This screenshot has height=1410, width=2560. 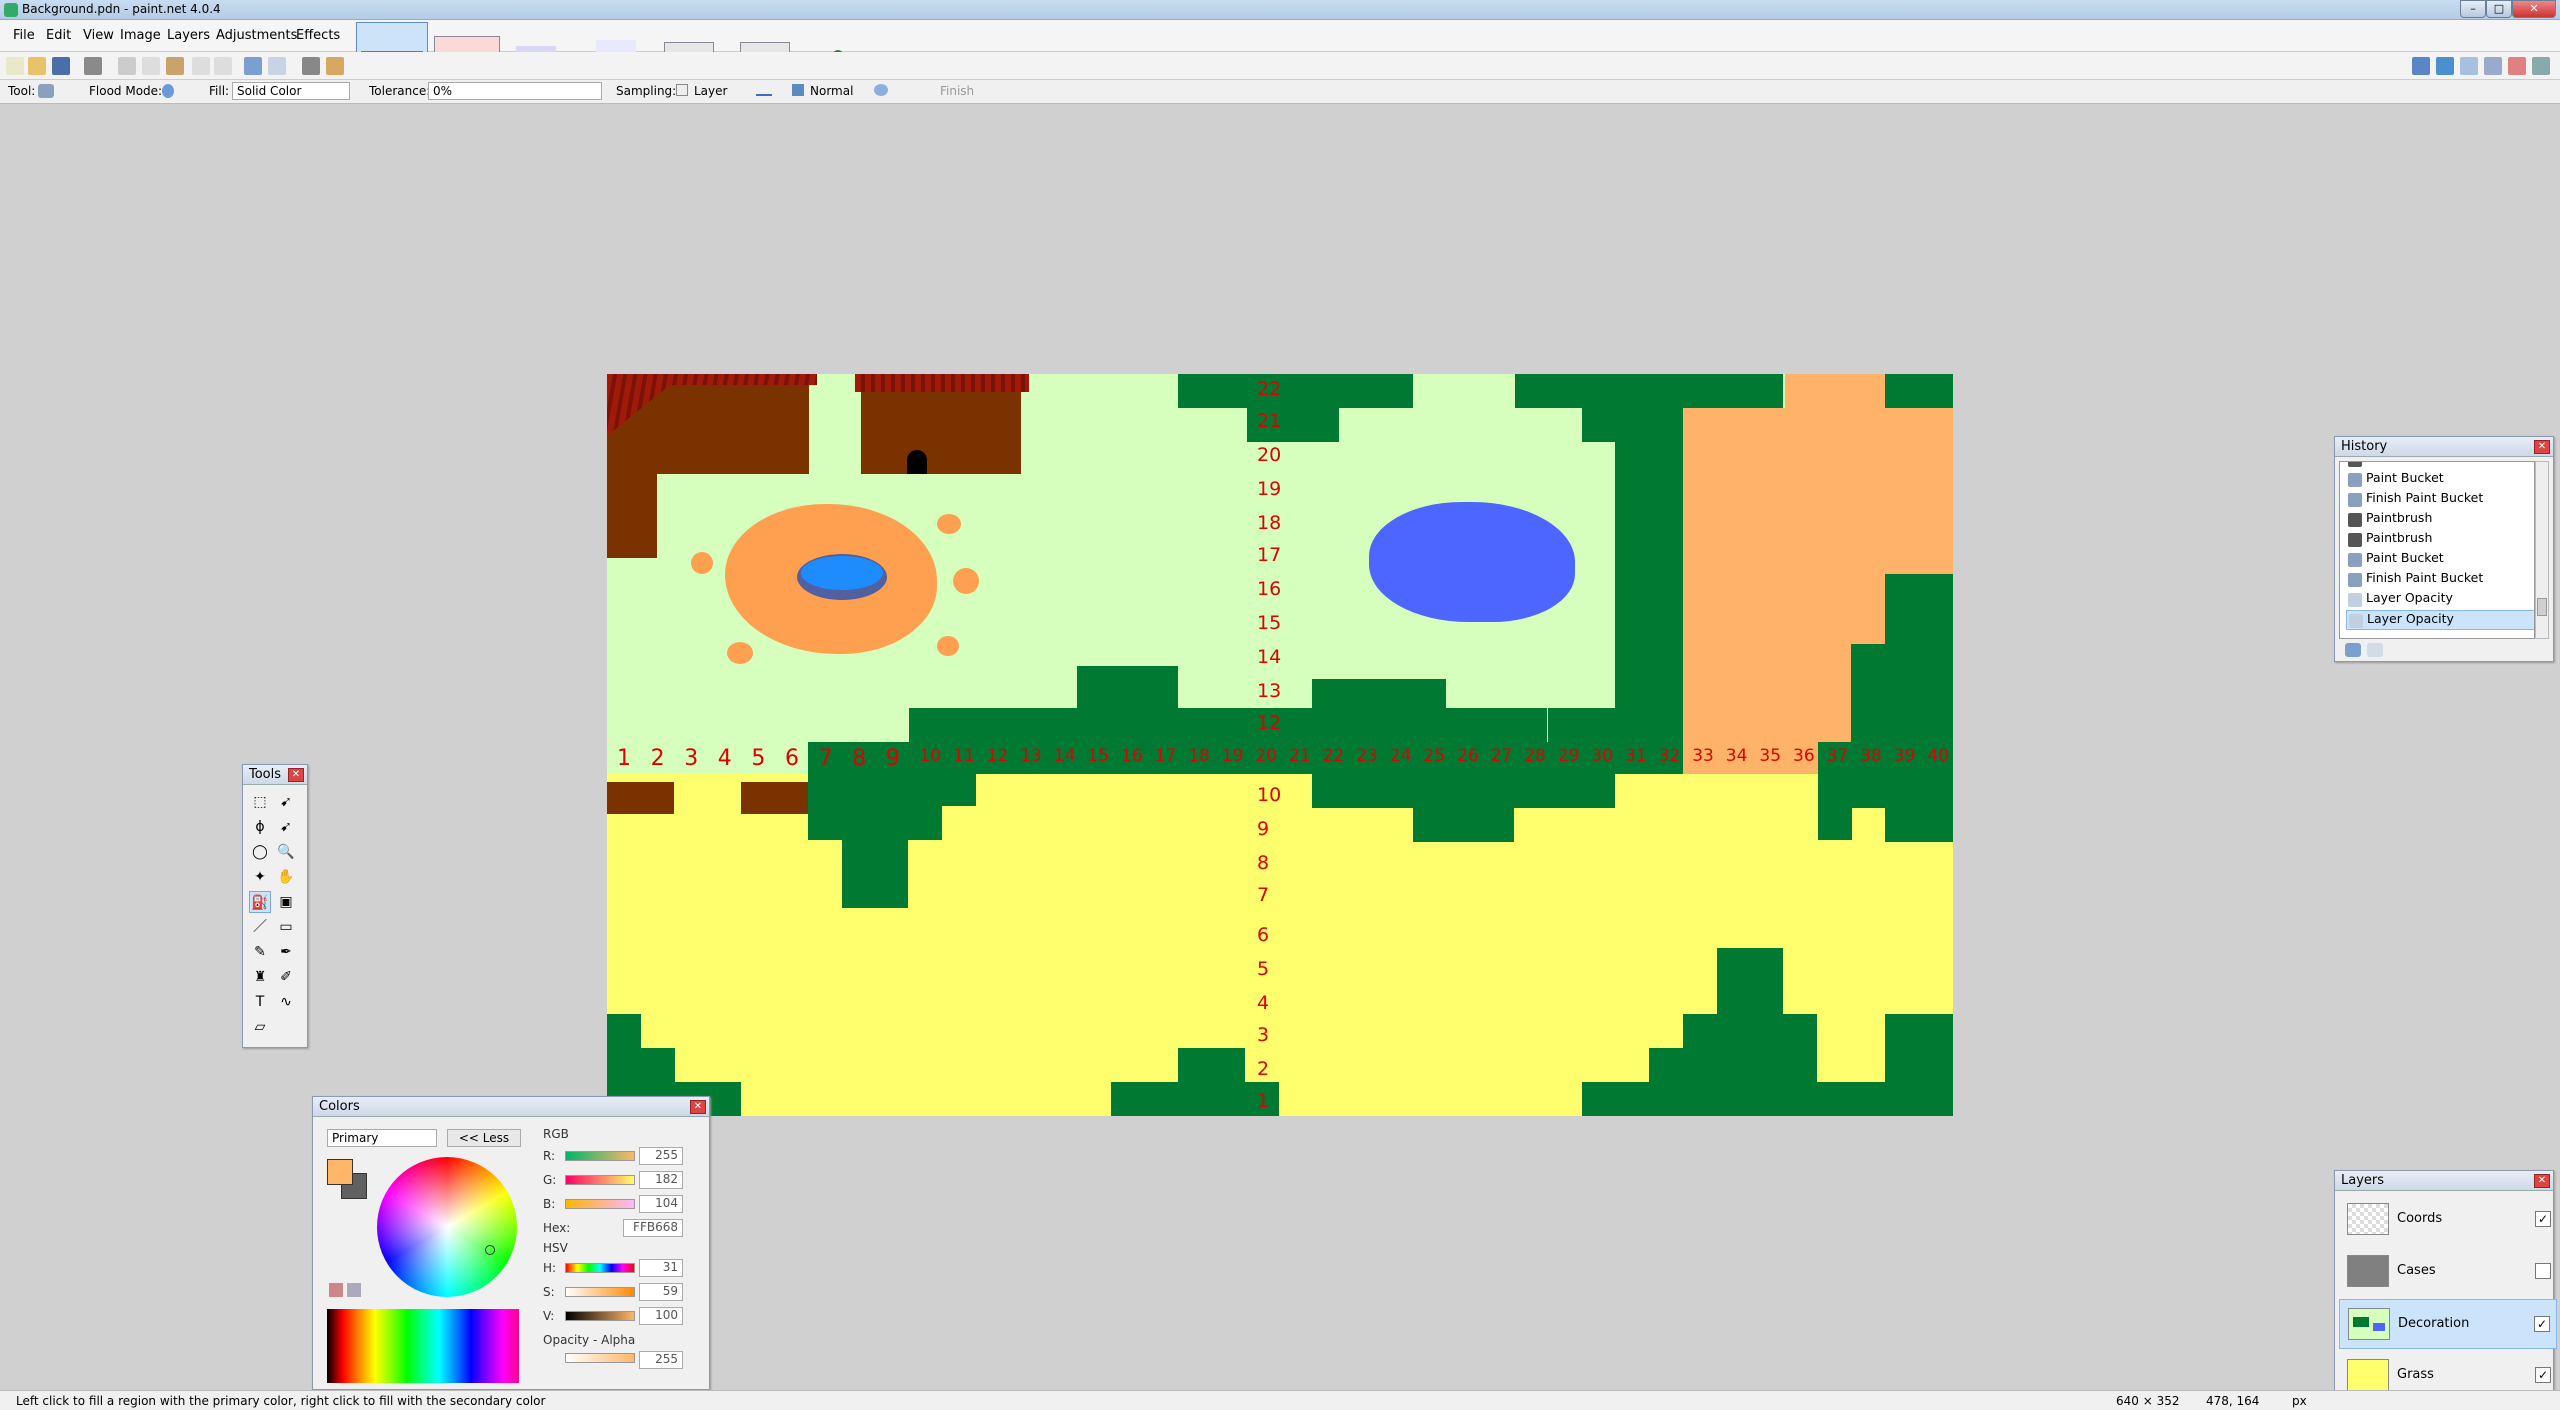 I want to click on tools-window-icon, so click(x=2445, y=66).